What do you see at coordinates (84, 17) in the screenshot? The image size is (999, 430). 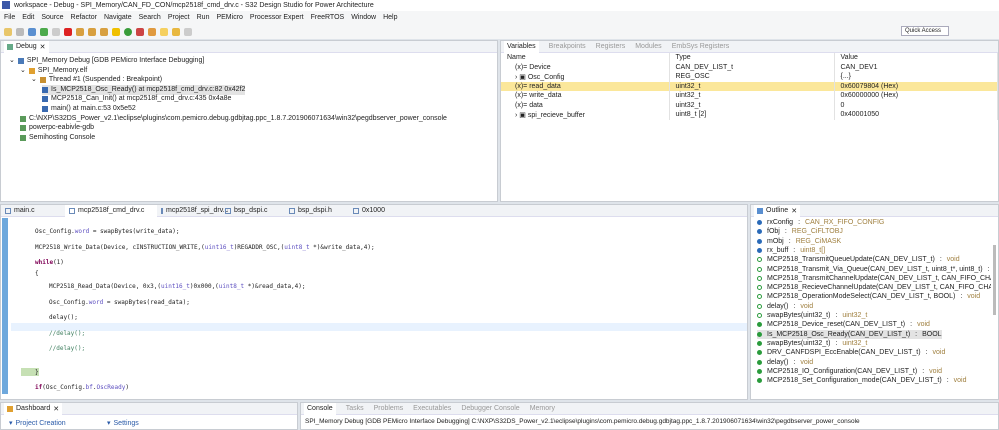 I see `menu-refactor: Refactor` at bounding box center [84, 17].